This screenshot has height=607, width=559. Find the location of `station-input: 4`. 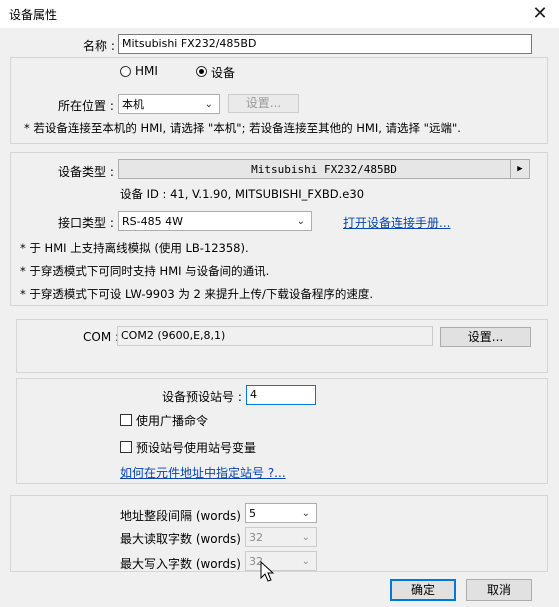

station-input: 4 is located at coordinates (281, 395).